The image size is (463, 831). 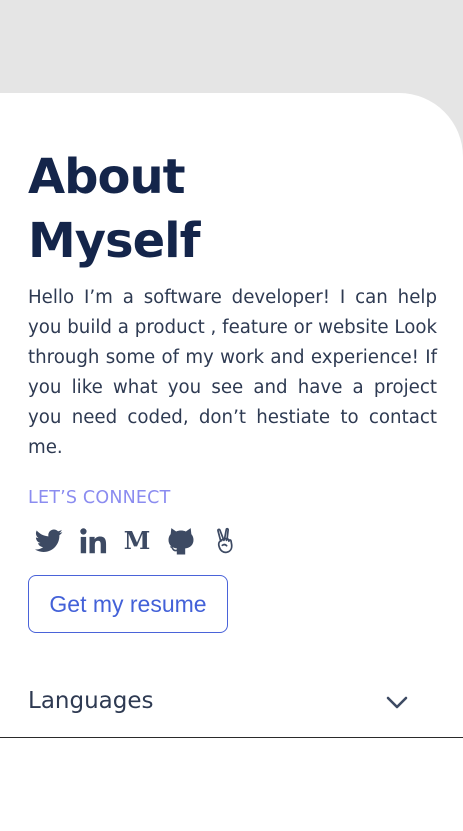 I want to click on twitter-icon, so click(x=49, y=540).